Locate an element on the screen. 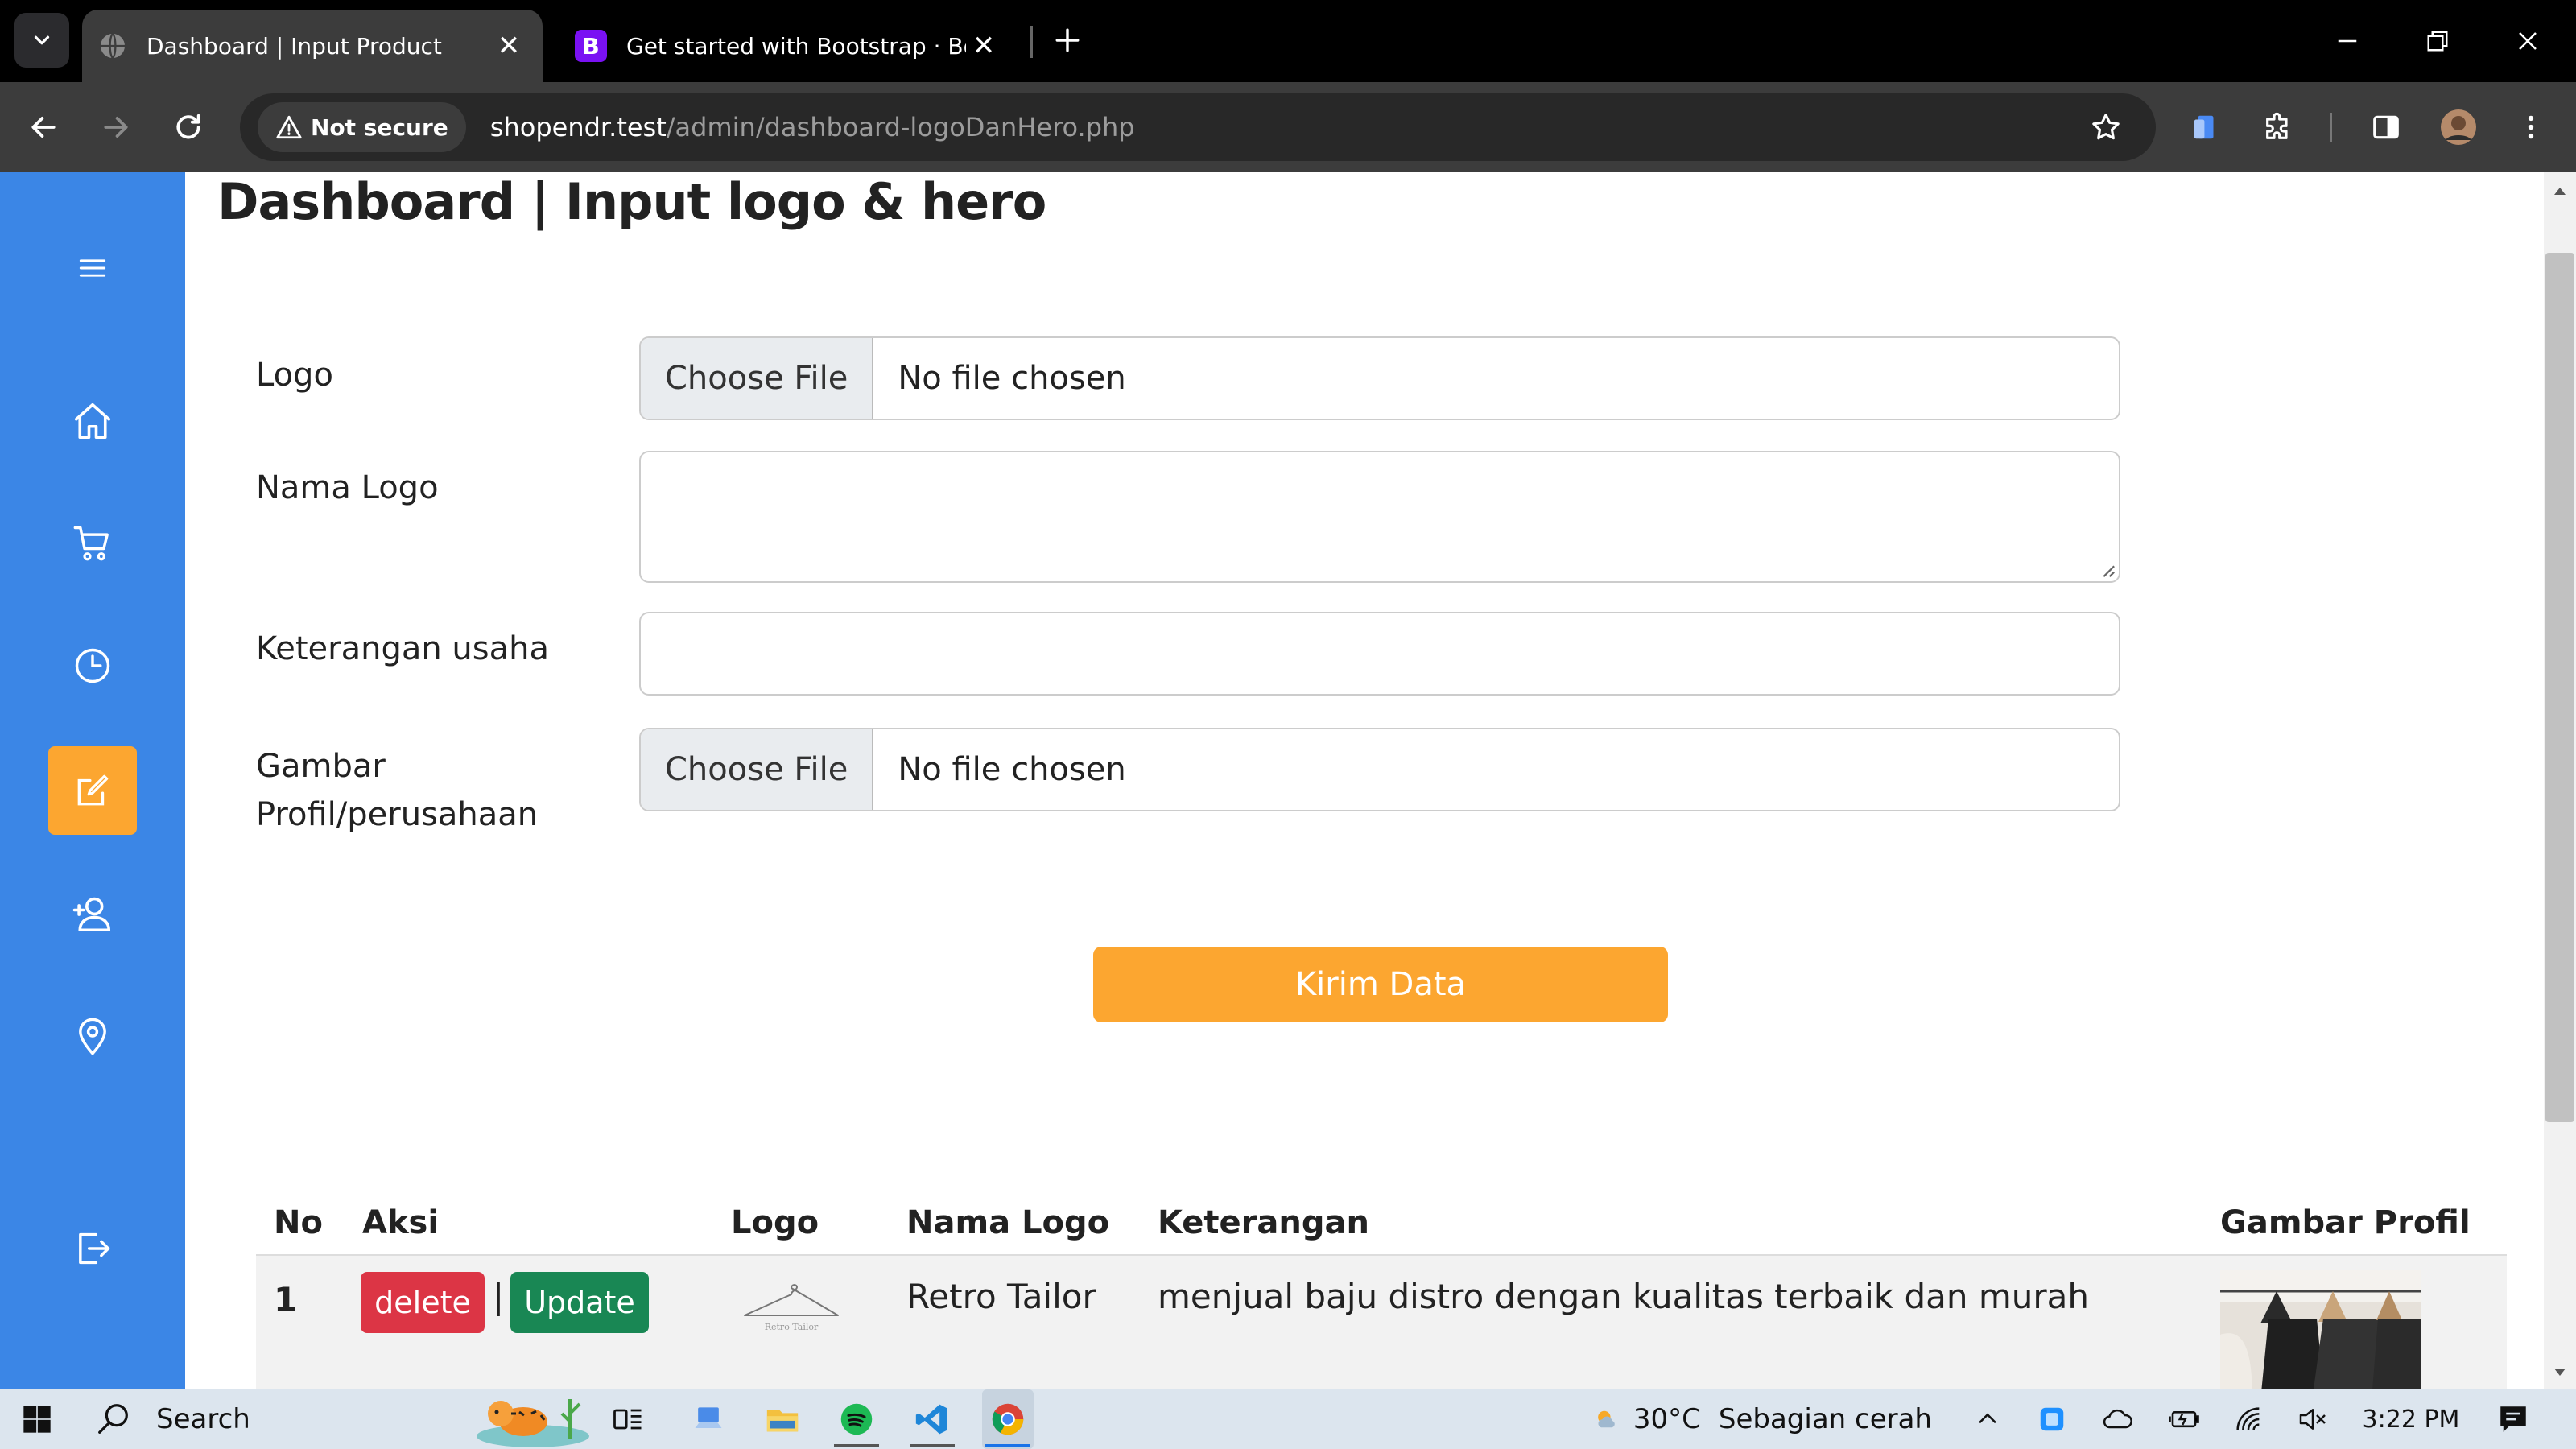 This screenshot has height=1449, width=2576. minimize-button is located at coordinates (2347, 41).